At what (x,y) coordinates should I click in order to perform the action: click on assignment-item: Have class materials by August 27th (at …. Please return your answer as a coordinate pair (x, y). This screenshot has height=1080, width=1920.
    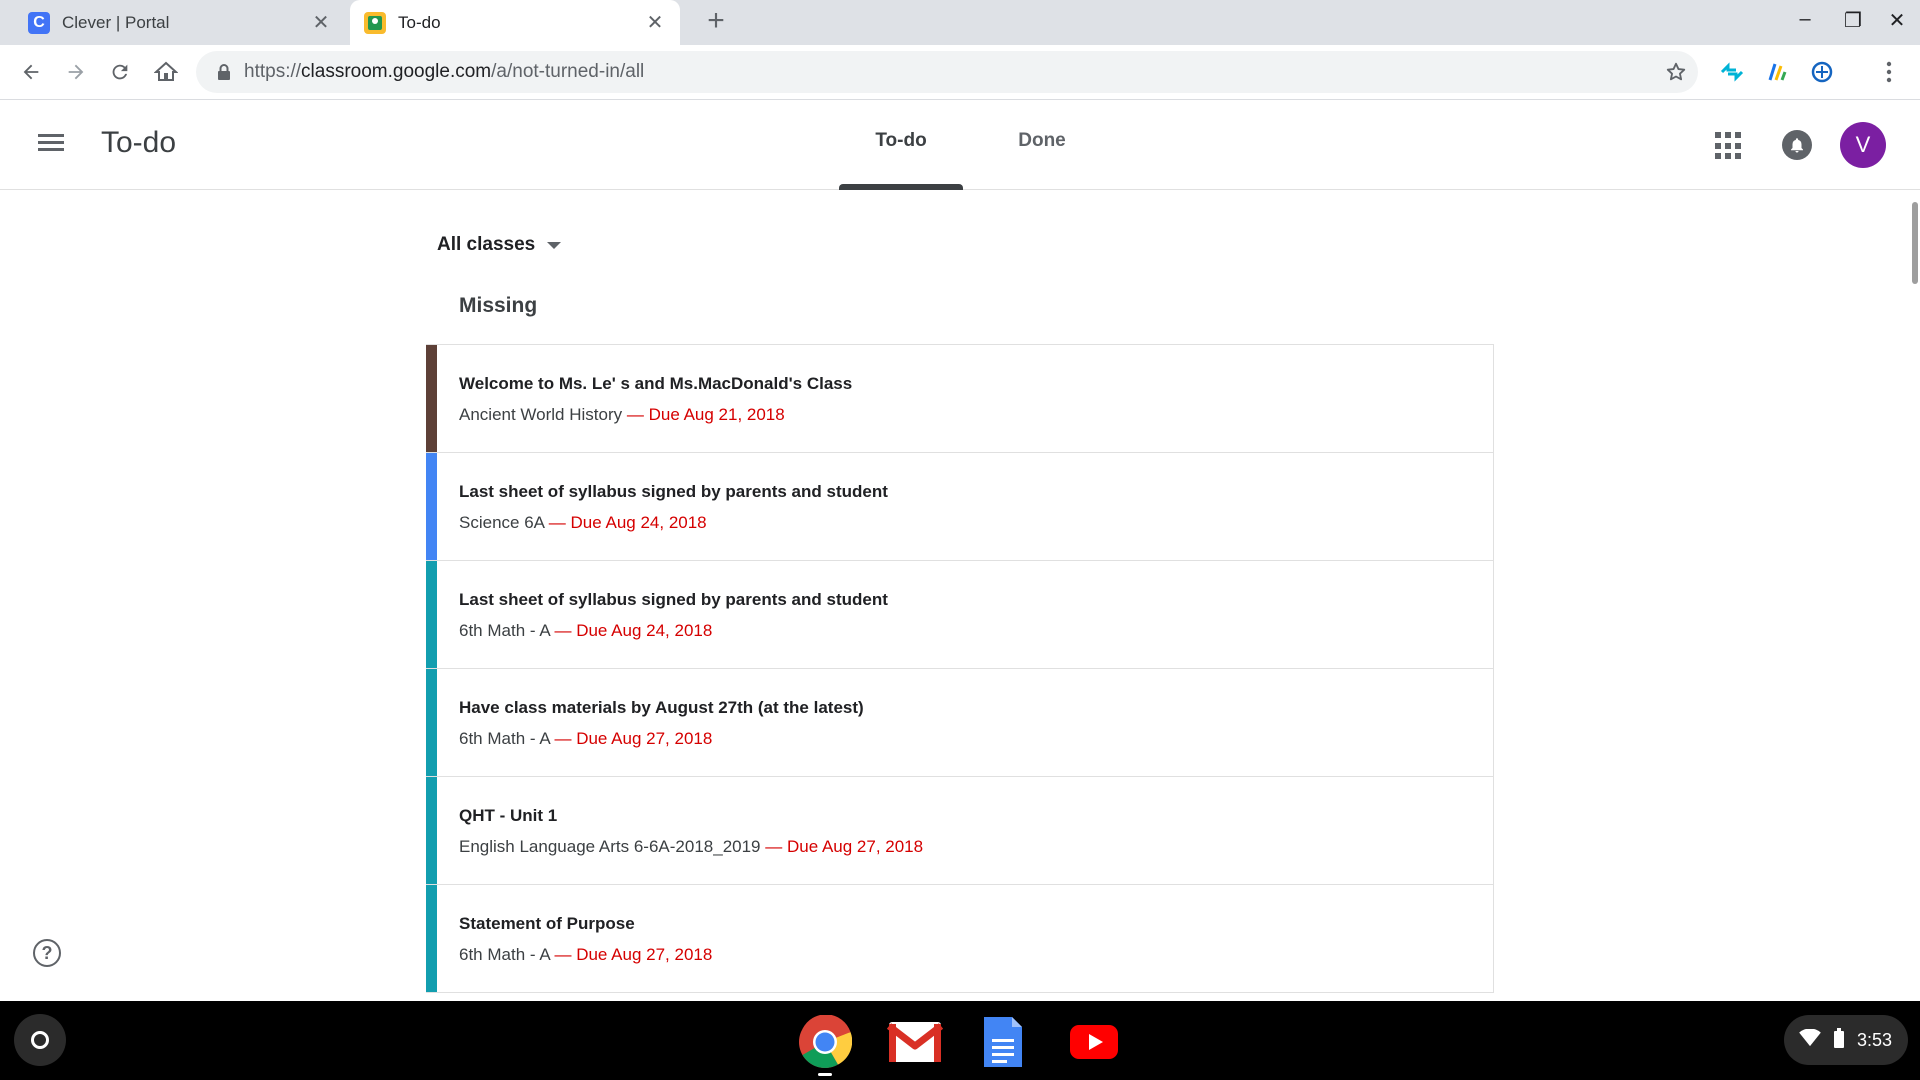
    Looking at the image, I should click on (960, 723).